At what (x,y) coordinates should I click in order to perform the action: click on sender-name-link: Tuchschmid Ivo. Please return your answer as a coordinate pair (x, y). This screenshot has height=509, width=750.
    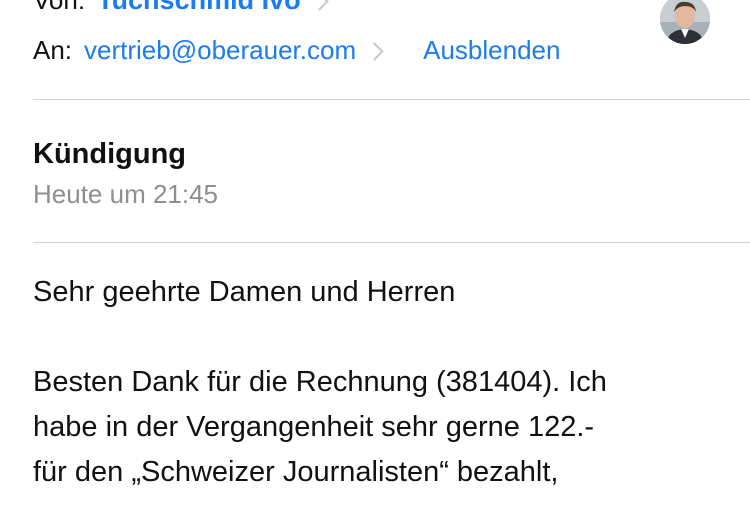
    Looking at the image, I should click on (199, 8).